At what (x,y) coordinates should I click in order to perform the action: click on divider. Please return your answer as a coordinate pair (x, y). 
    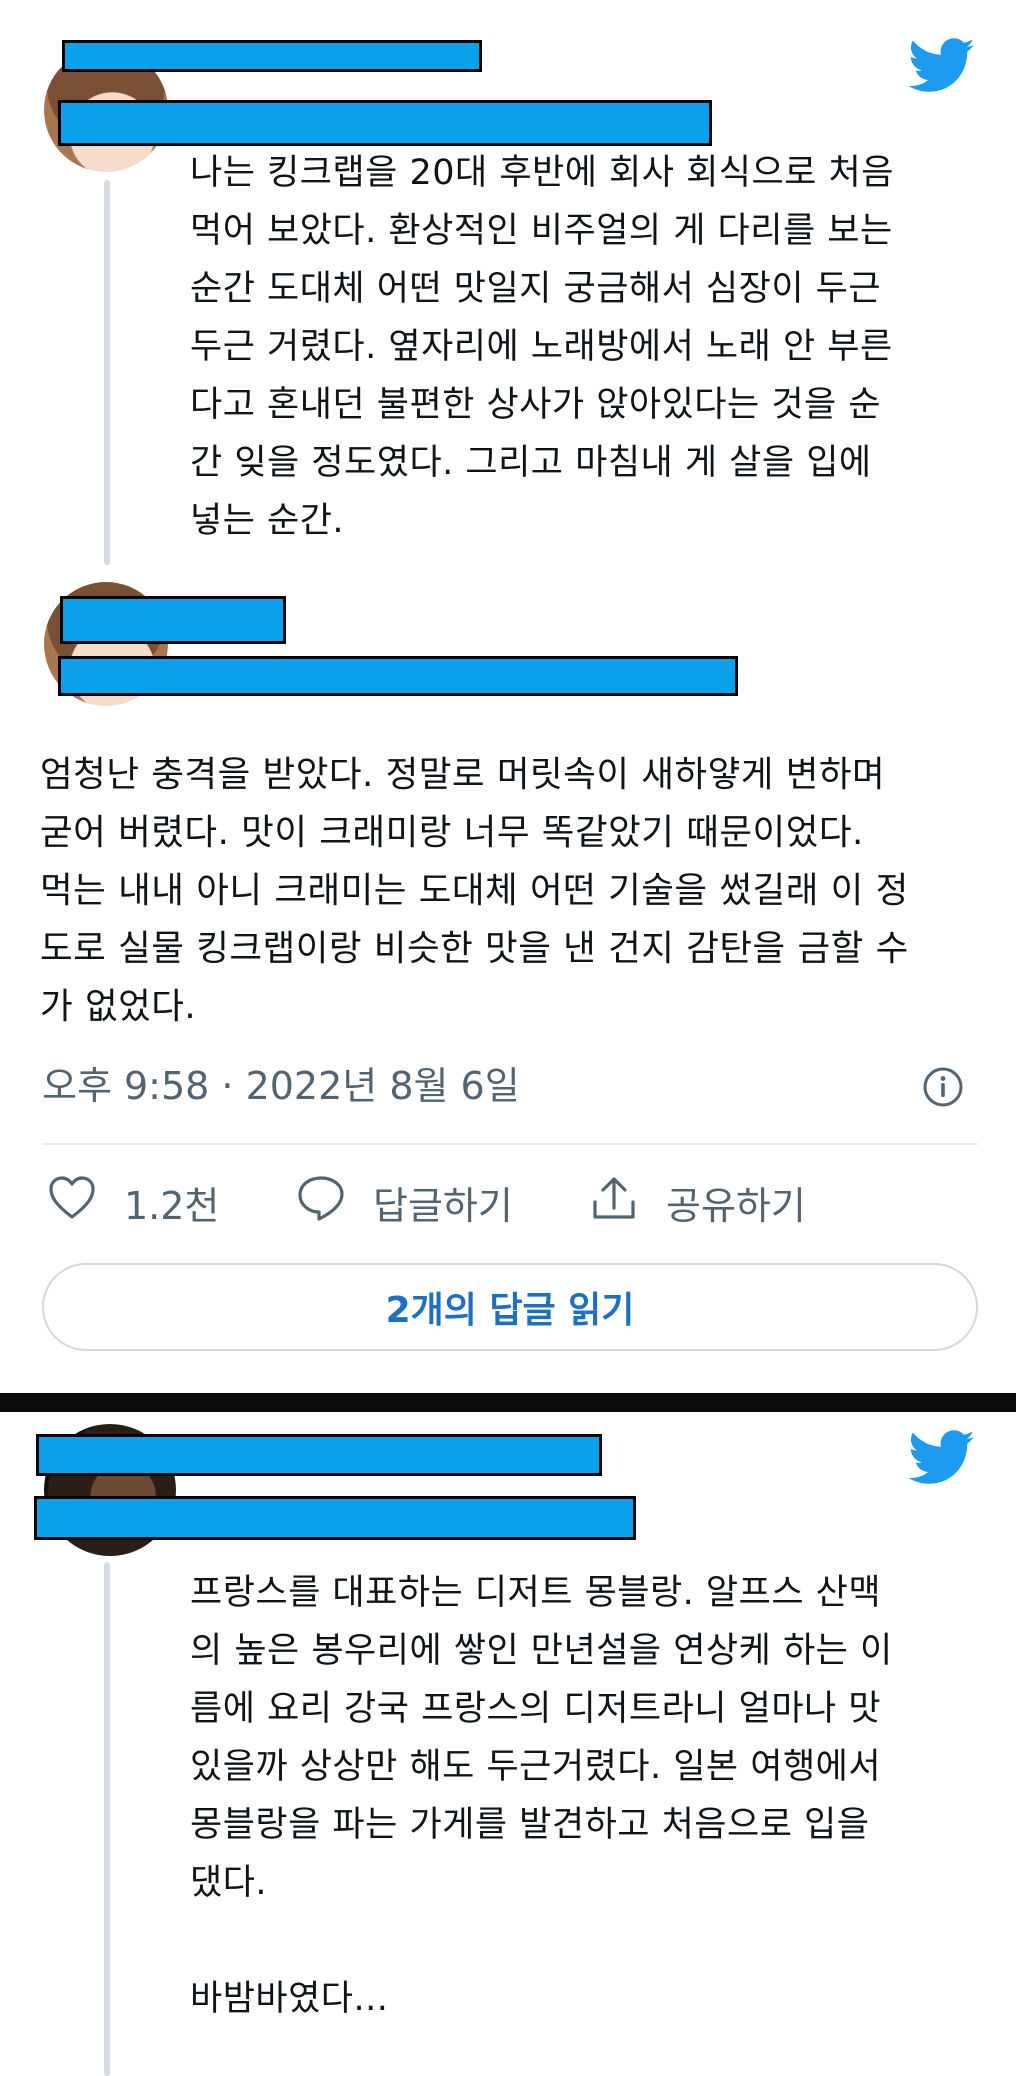
    Looking at the image, I should click on (509, 1144).